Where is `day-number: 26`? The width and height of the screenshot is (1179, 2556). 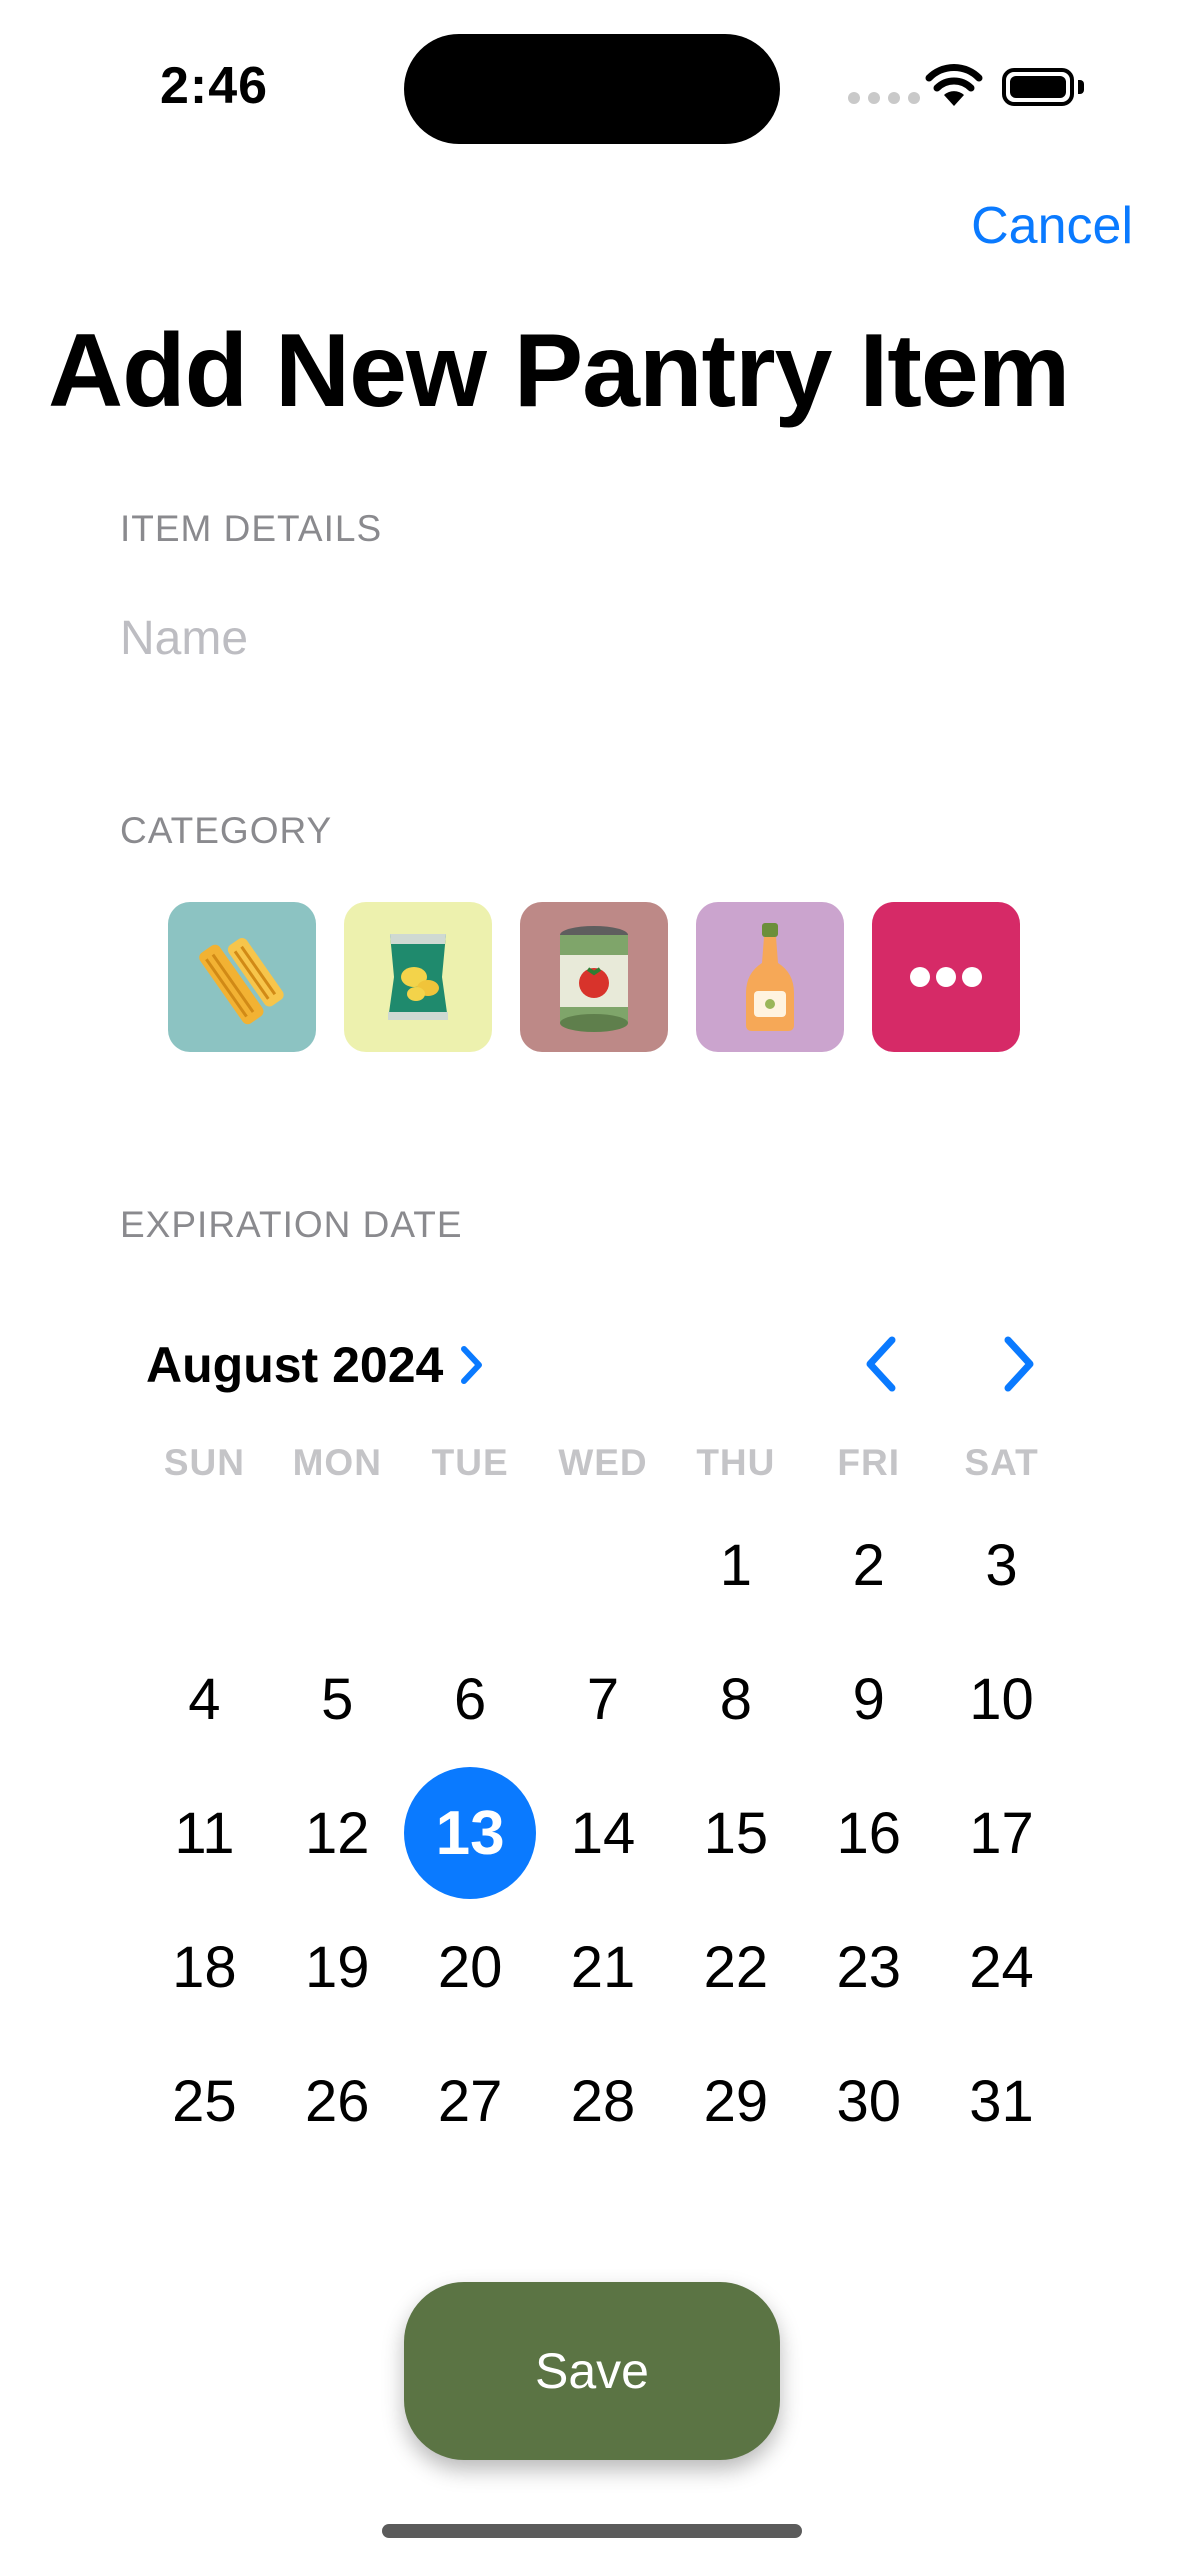 day-number: 26 is located at coordinates (337, 2101).